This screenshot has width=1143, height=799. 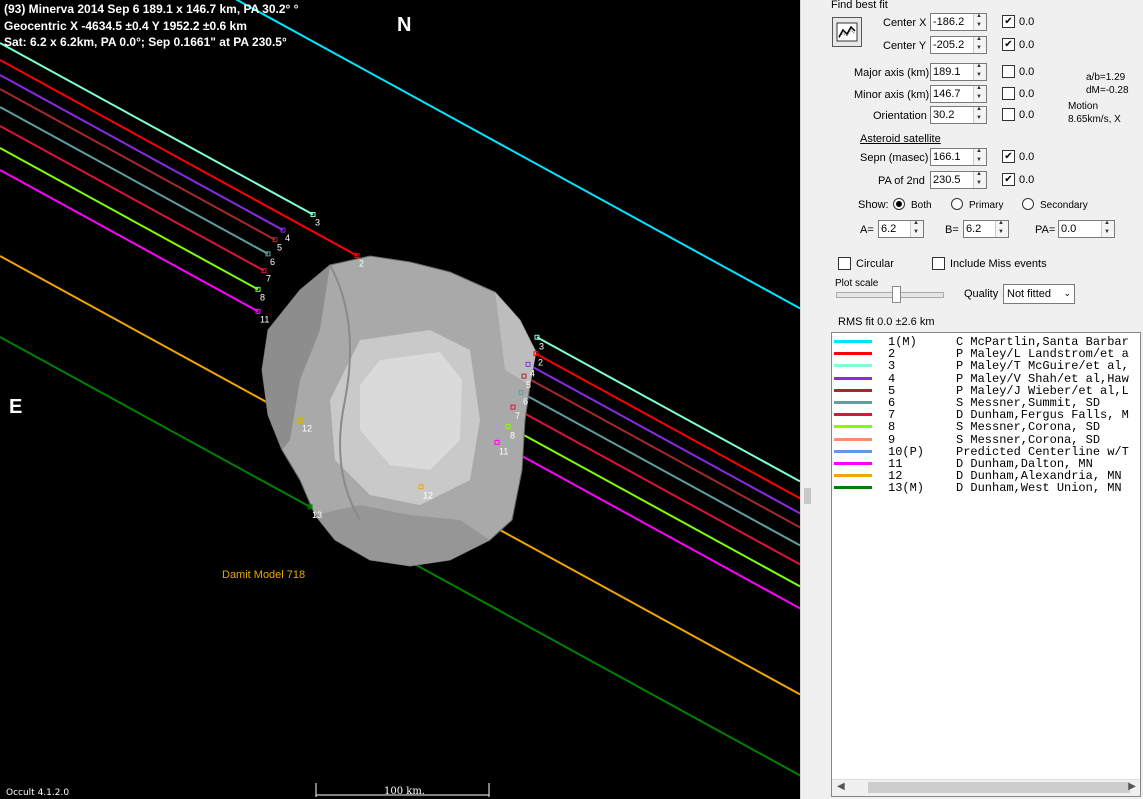 What do you see at coordinates (982, 342) in the screenshot?
I see `observer-row: 1(M) C McPartlin,Santa Barbar` at bounding box center [982, 342].